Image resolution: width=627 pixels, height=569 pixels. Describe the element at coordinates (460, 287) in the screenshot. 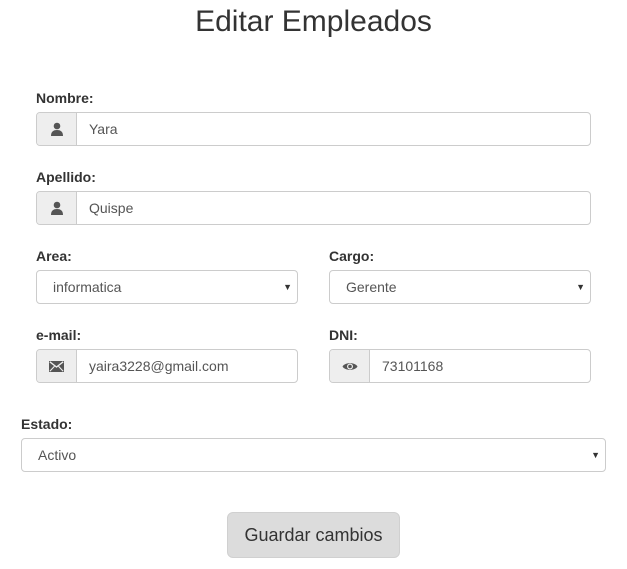

I see `cargo-select: Gerente ▼` at that location.